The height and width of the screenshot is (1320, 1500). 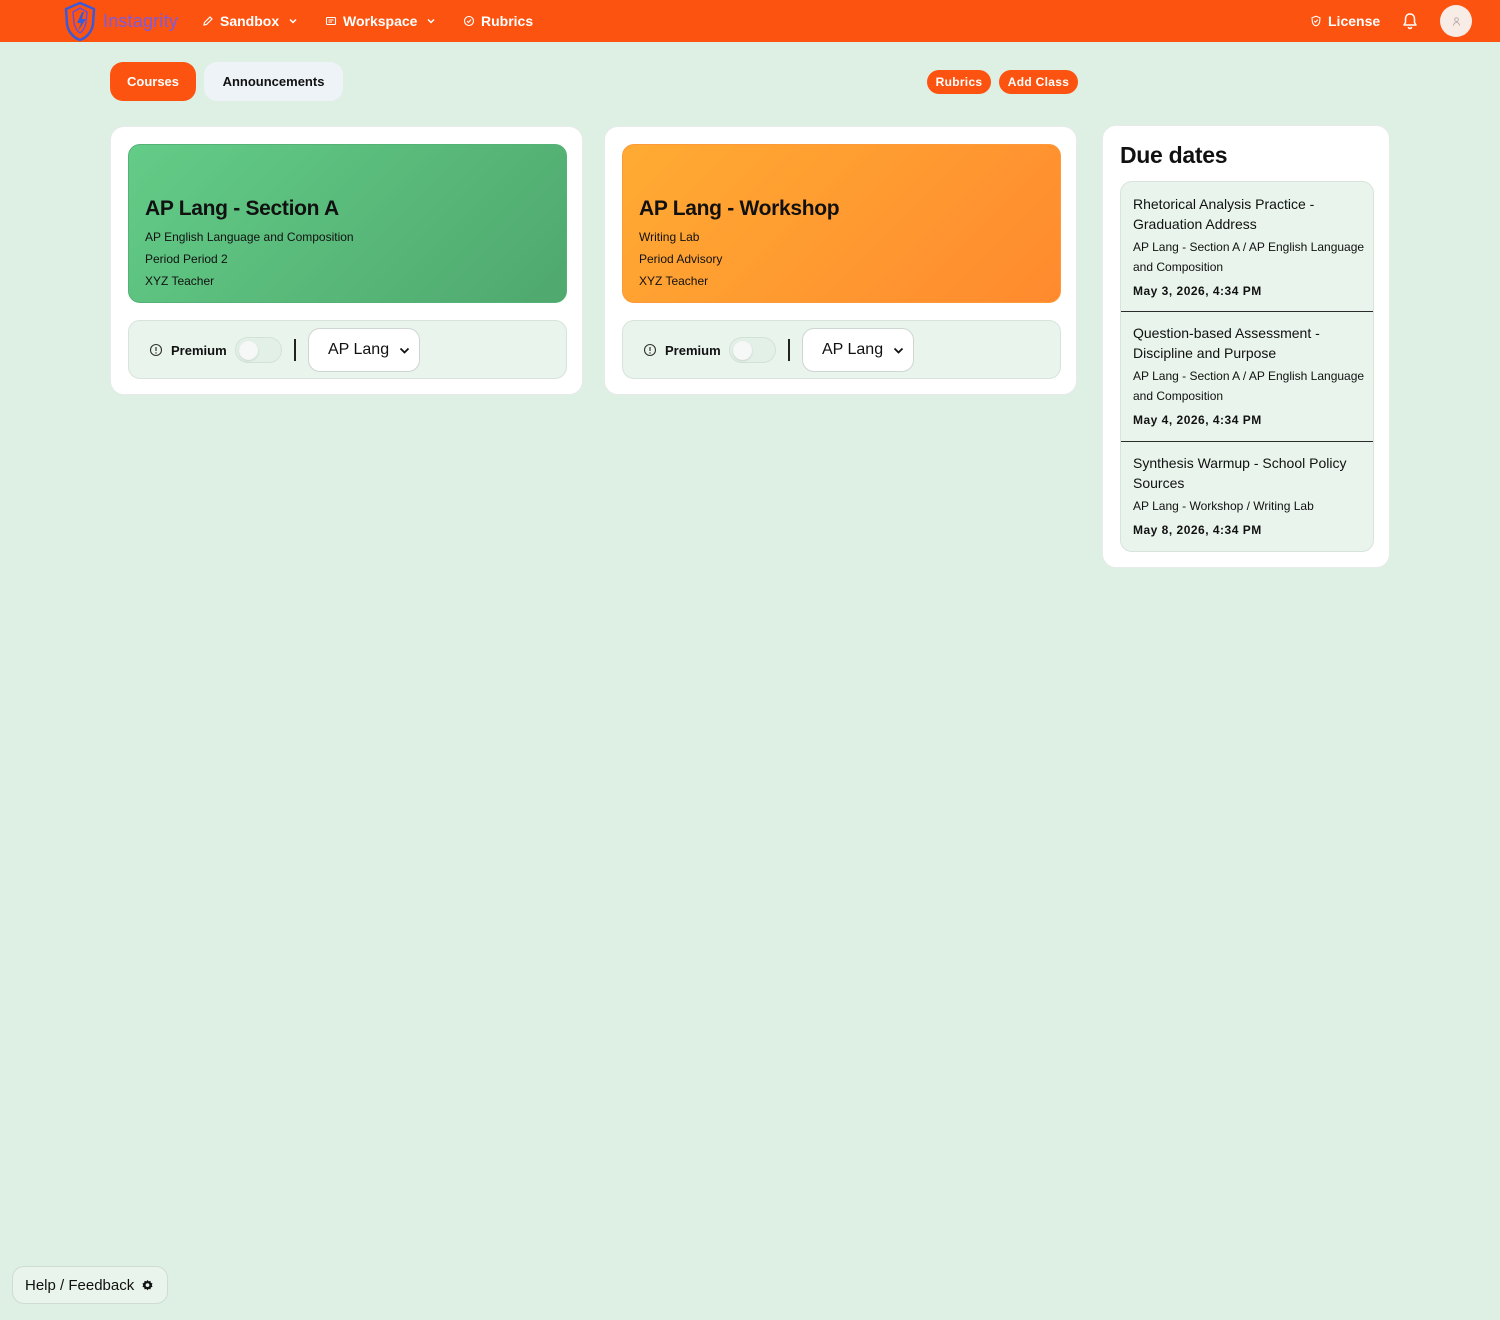 I want to click on avatar, so click(x=1456, y=21).